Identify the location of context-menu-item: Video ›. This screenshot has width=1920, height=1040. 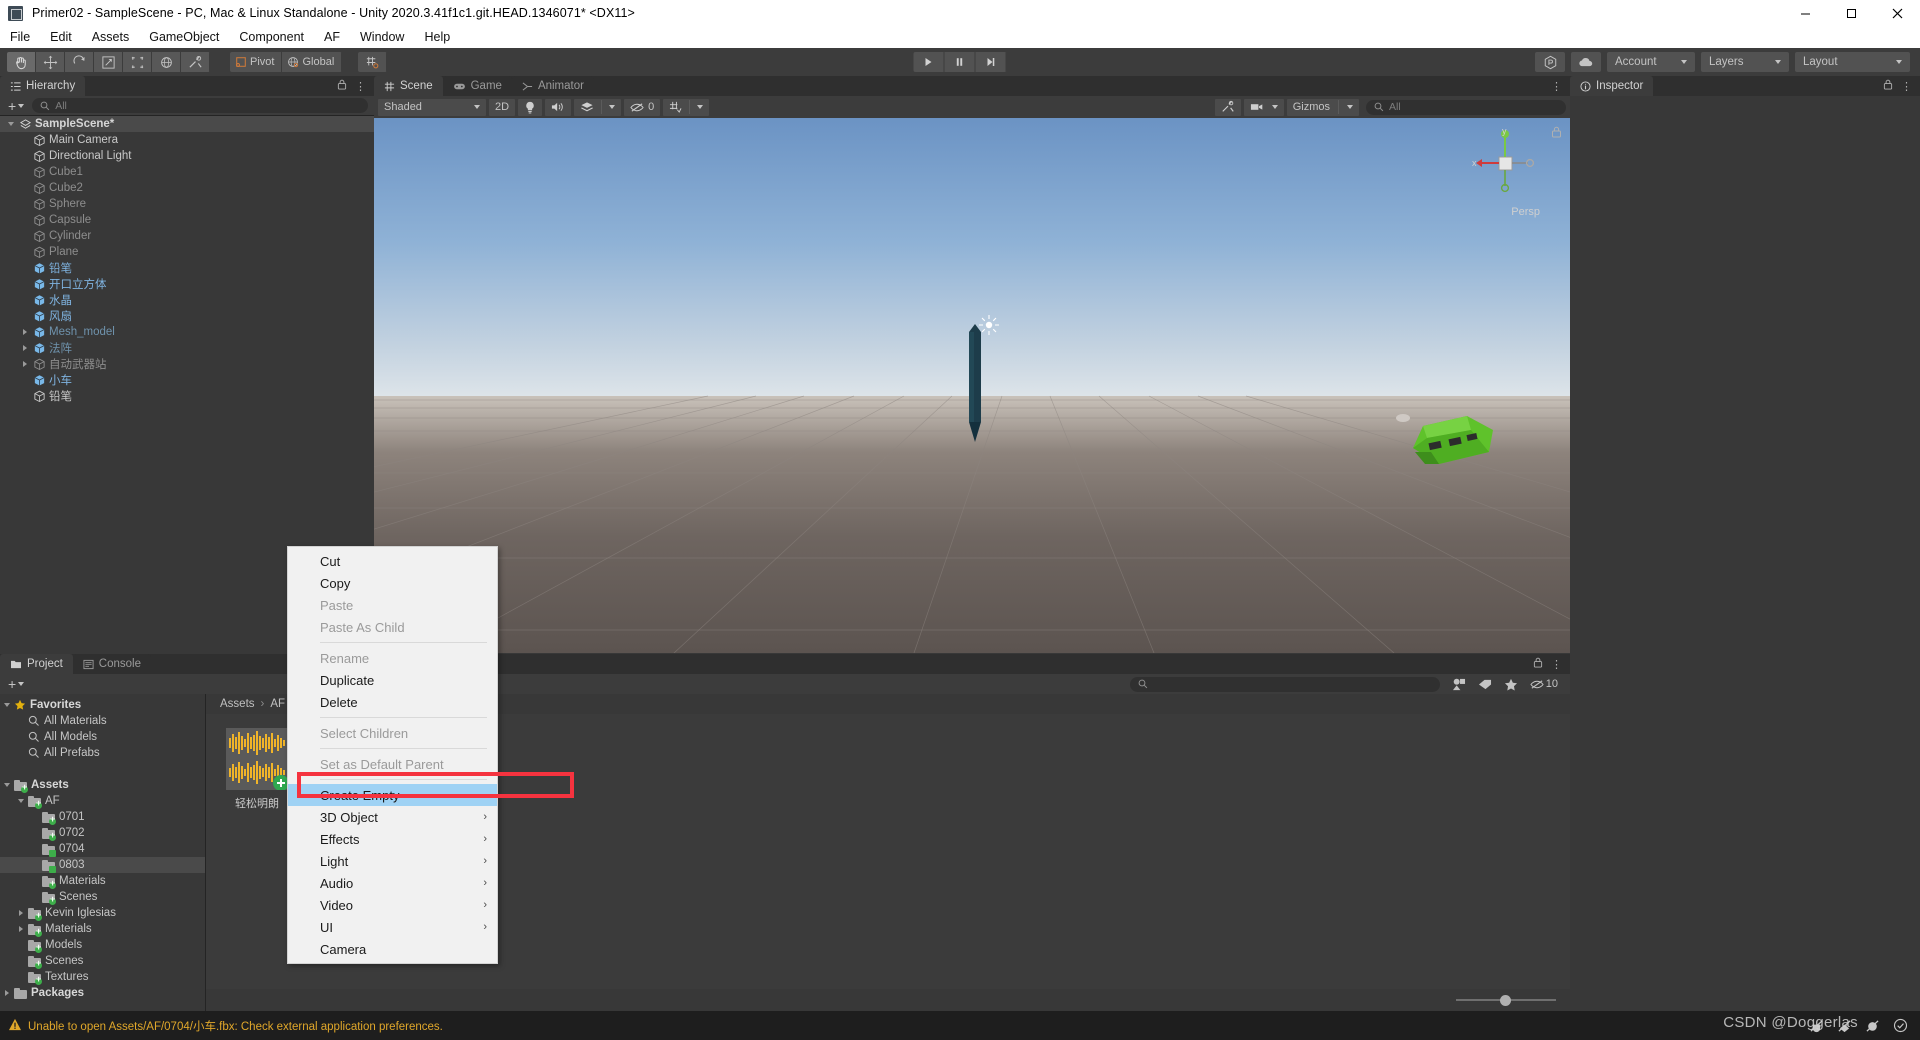
(392, 905).